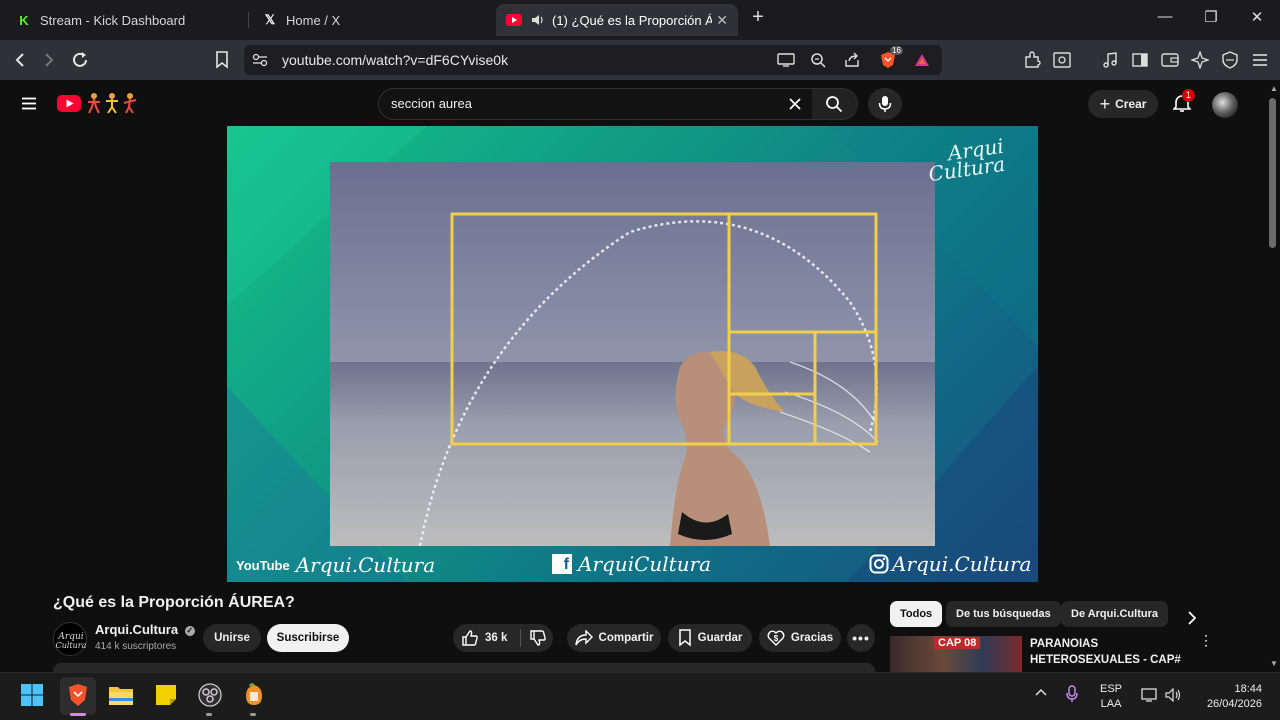 This screenshot has width=1280, height=720. I want to click on chip-from-channel: De Arqui.Cultura, so click(1114, 614).